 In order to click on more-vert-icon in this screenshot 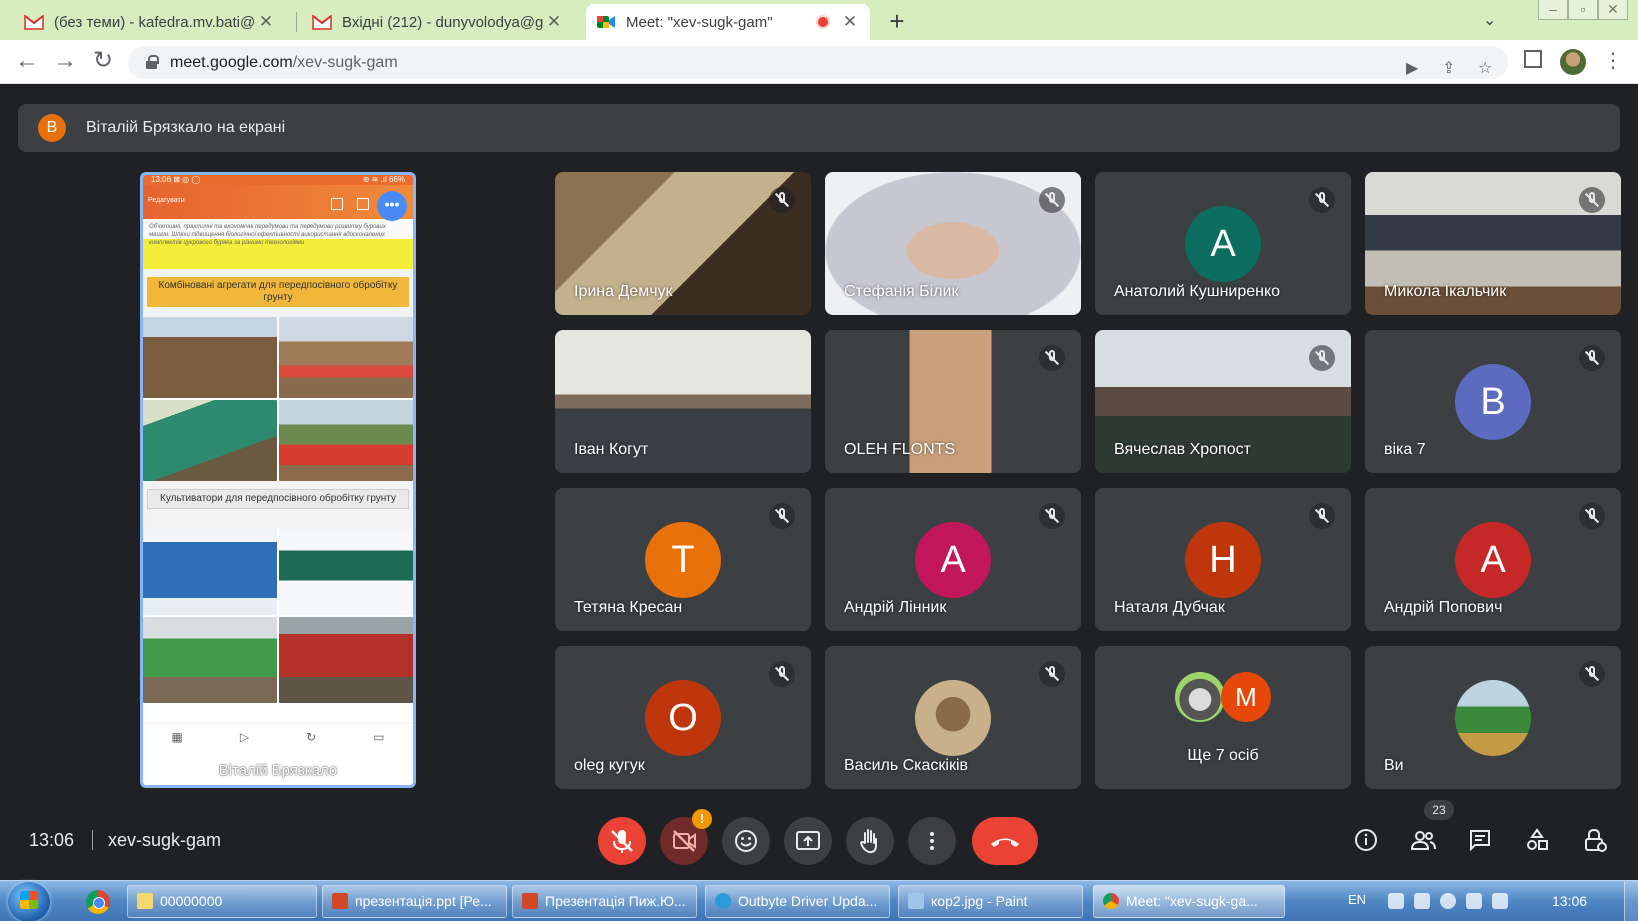, I will do `click(932, 841)`.